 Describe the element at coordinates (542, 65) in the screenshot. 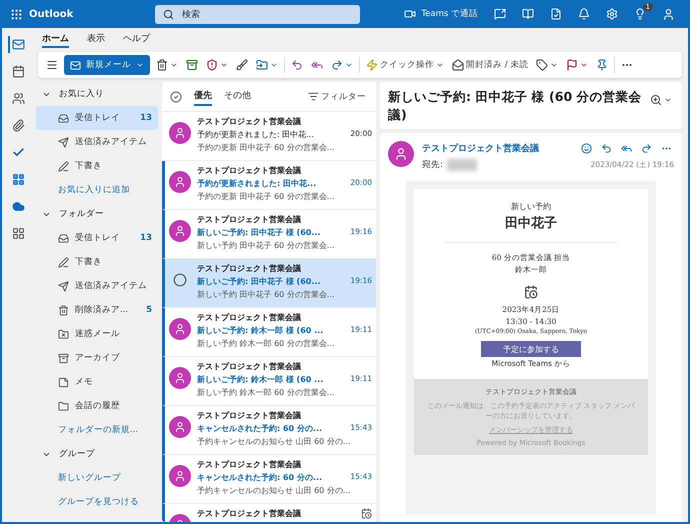

I see `tag-icon` at that location.